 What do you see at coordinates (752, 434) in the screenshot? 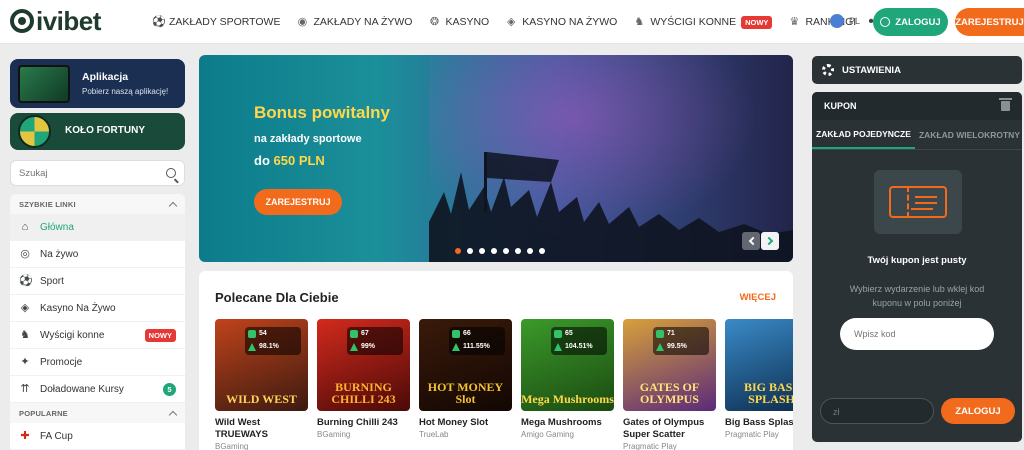
I see `game-provider: Pragmatic Play` at bounding box center [752, 434].